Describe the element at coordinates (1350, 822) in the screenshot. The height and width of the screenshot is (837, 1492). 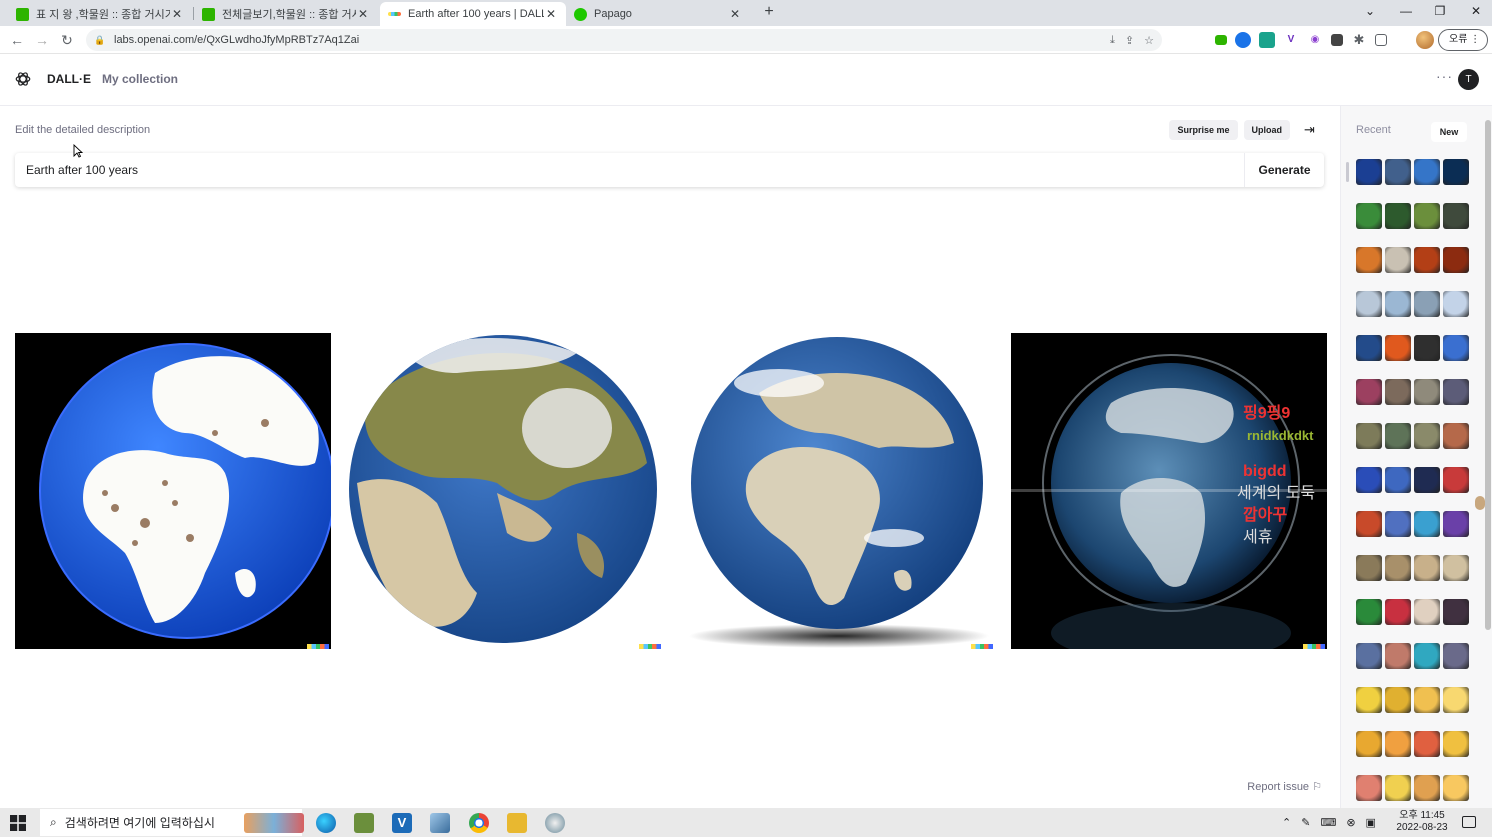
I see `network-icon: ⊗` at that location.